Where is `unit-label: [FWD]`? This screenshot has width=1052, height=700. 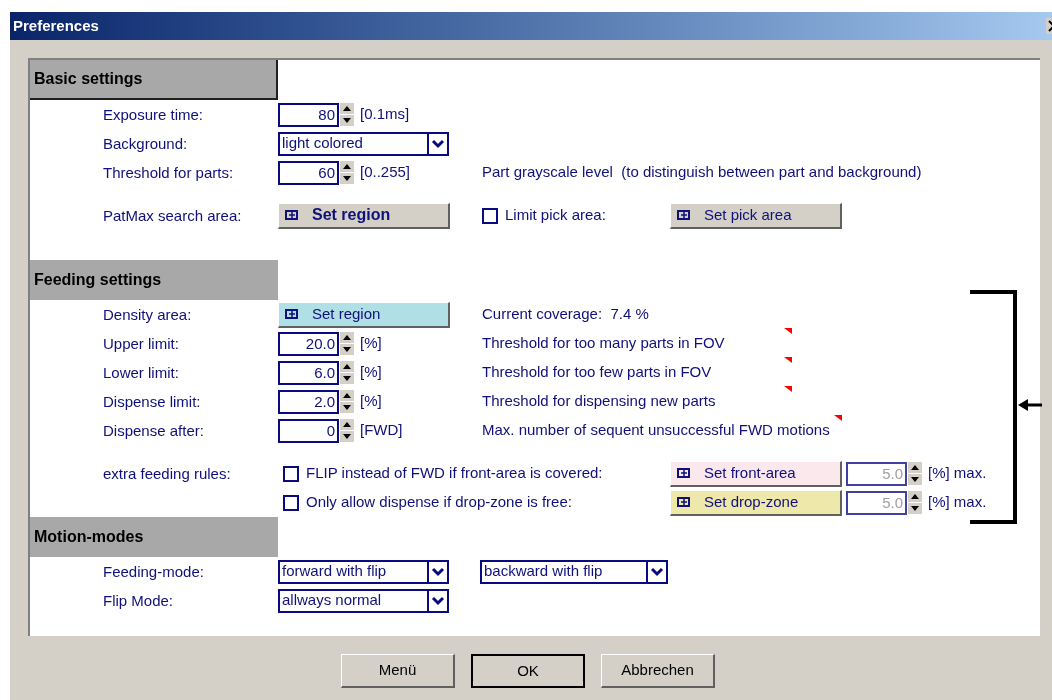
unit-label: [FWD] is located at coordinates (381, 430).